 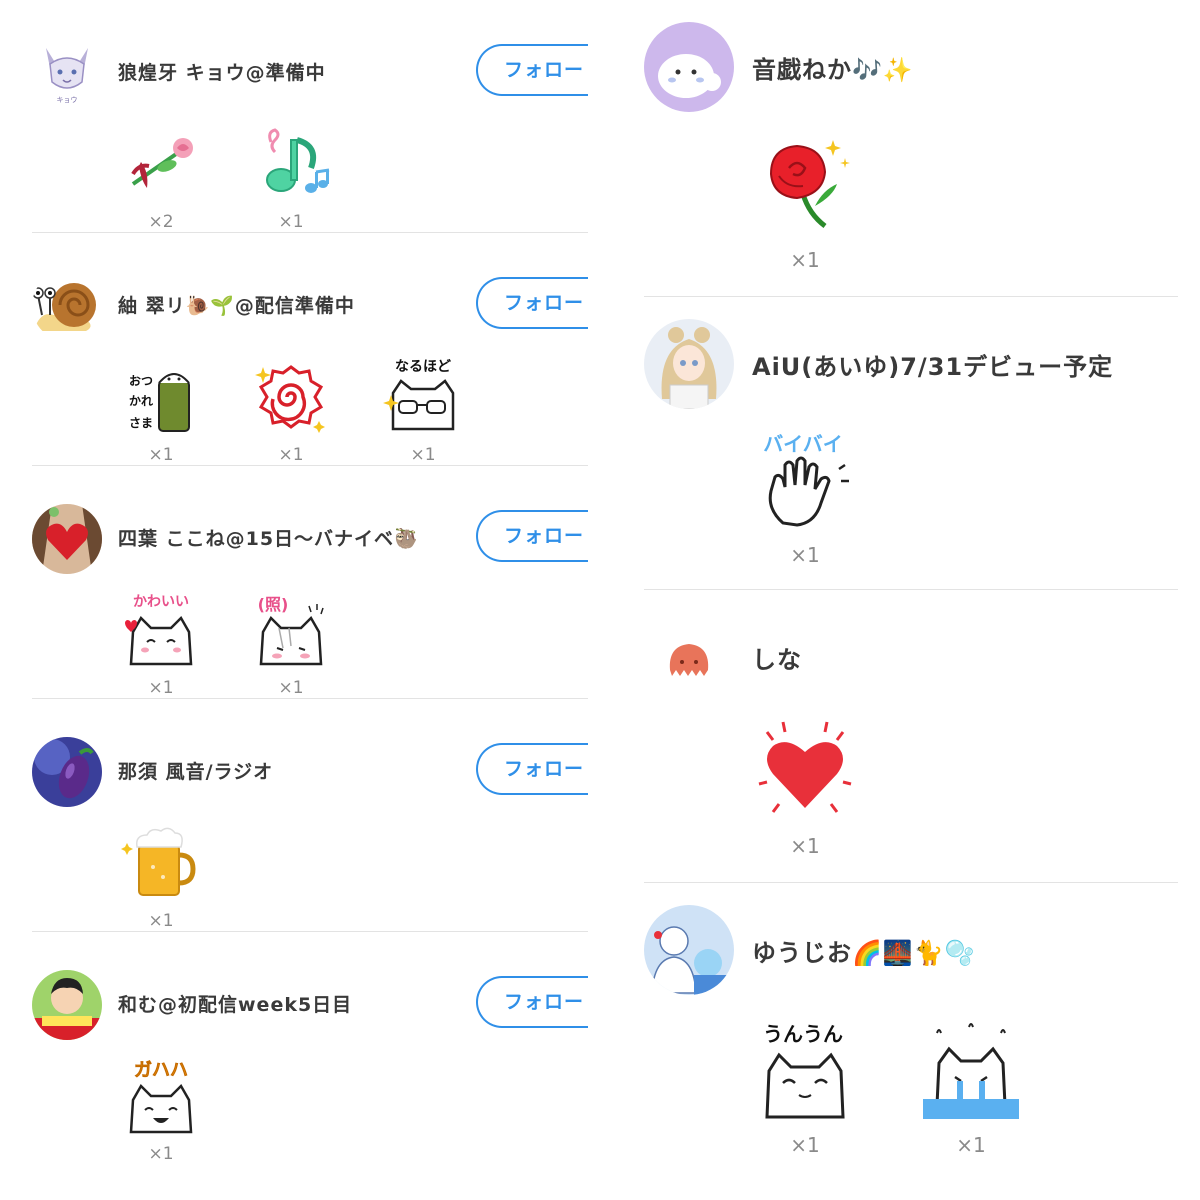 I want to click on list-item: 四葉 ここね@15日〜バナイベ🦥 フォロー かわいい ×1 (照) ×1, so click(x=310, y=581).